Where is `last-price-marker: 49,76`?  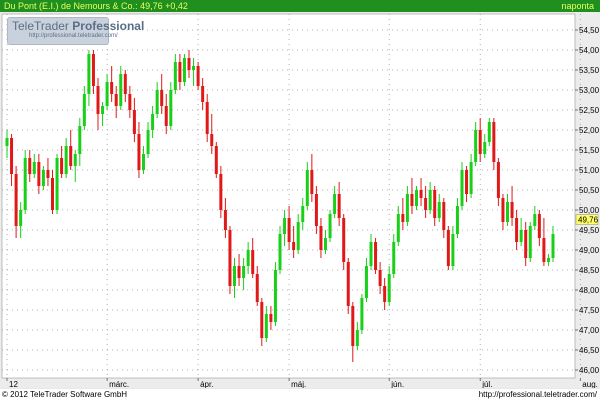
last-price-marker: 49,76 is located at coordinates (587, 219).